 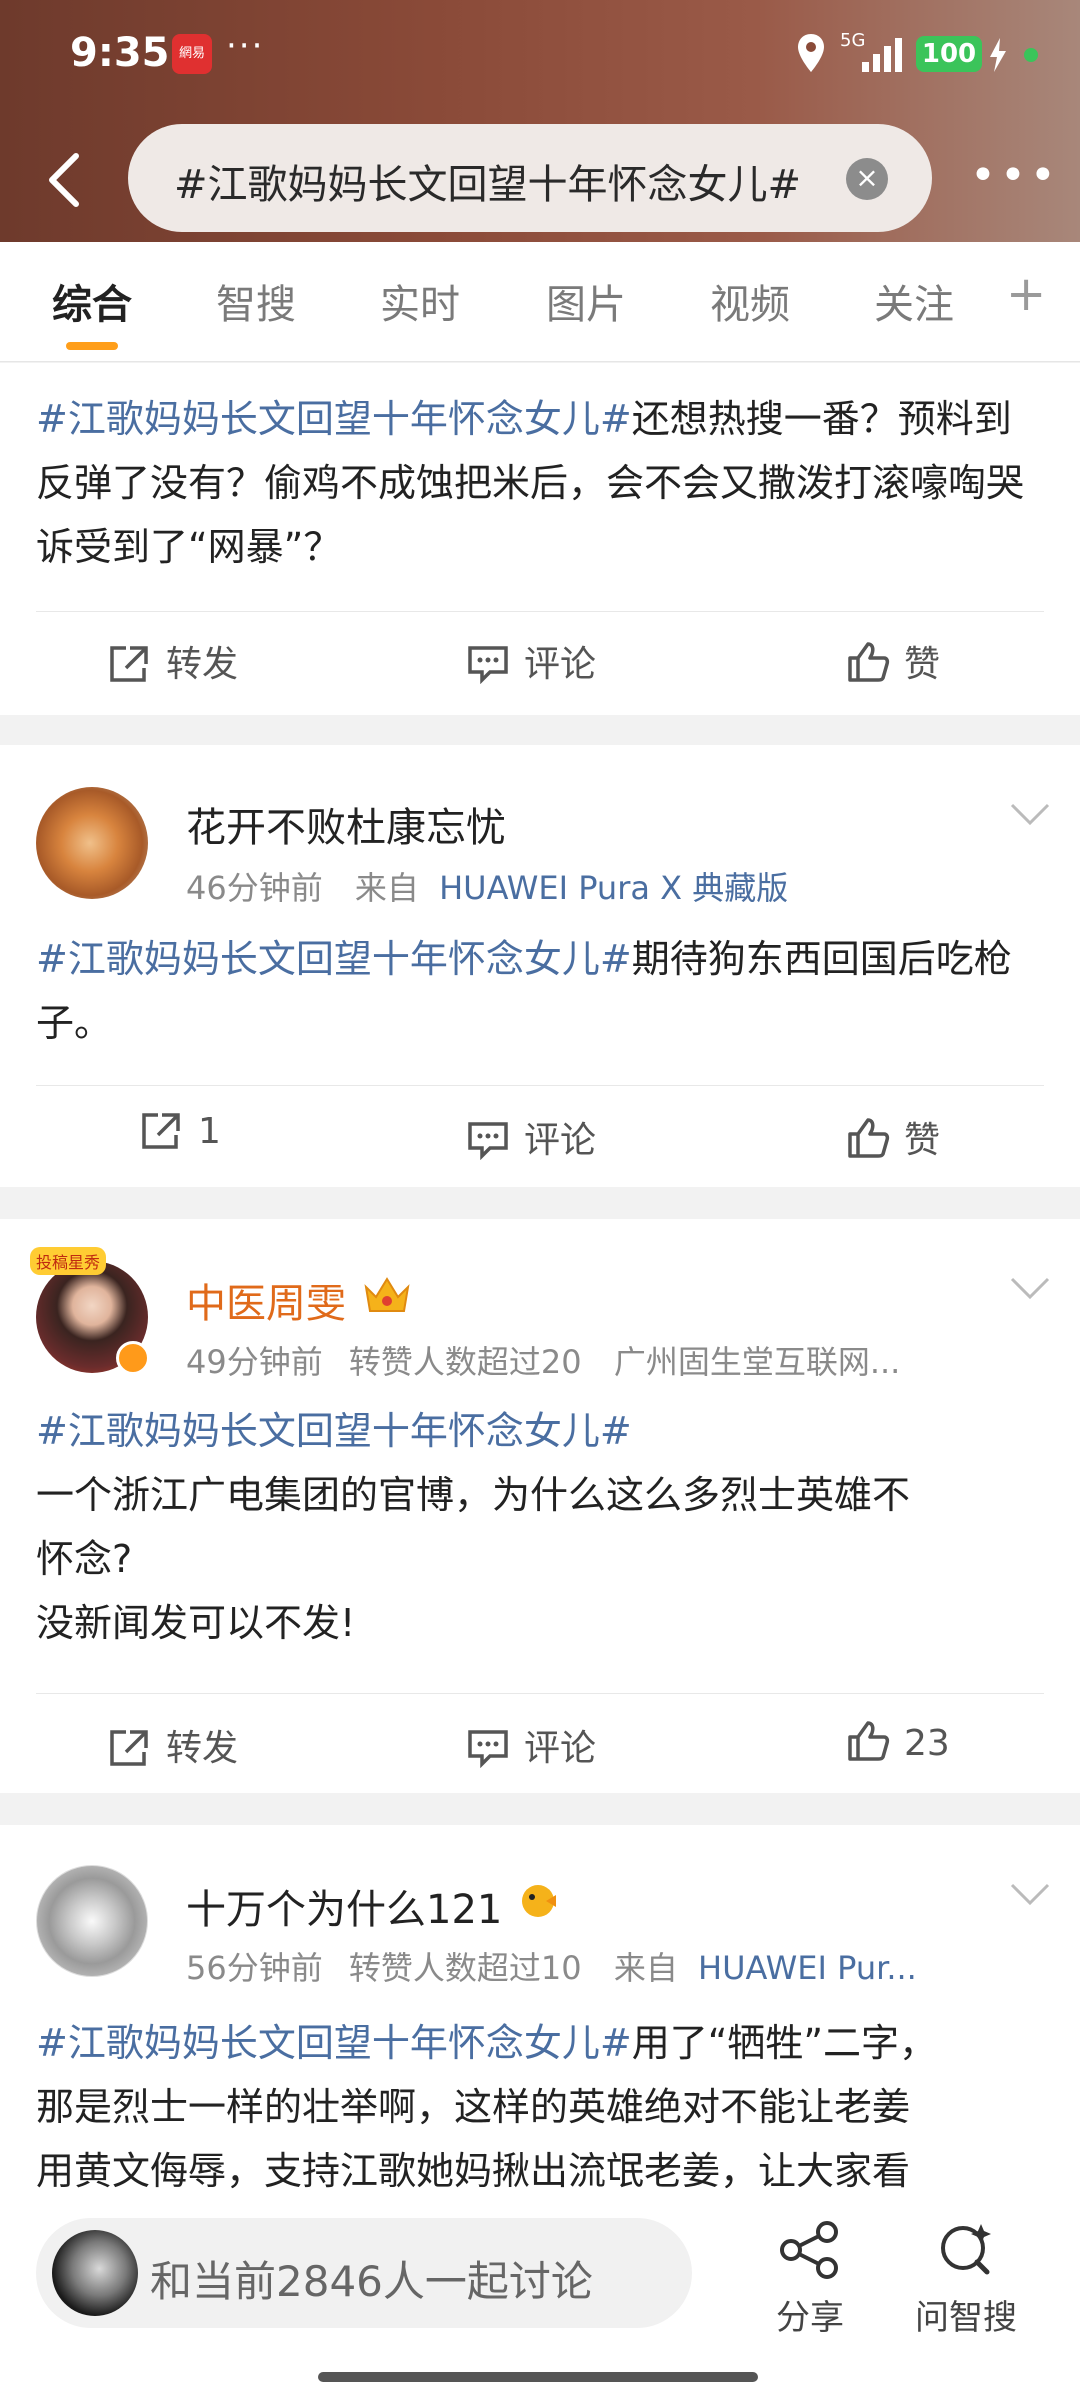 I want to click on tab-smart-search: 智搜, so click(x=256, y=301).